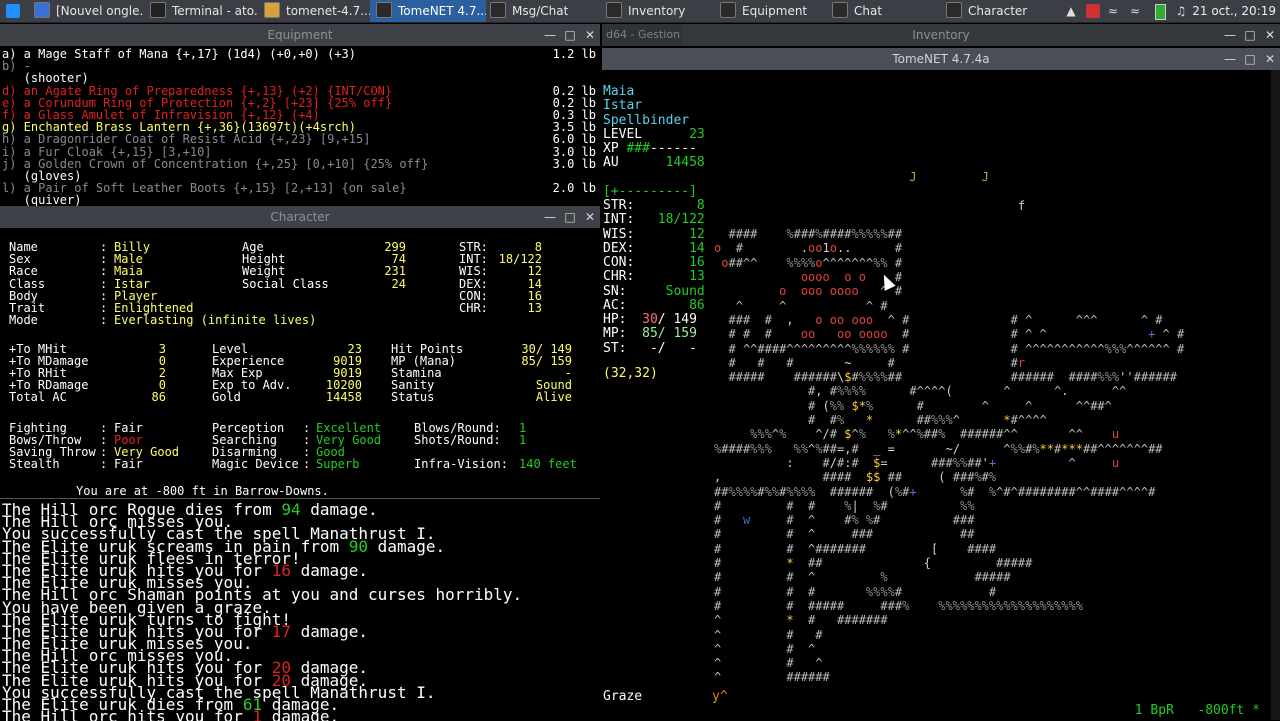 This screenshot has height=721, width=1280. What do you see at coordinates (300, 217) in the screenshot?
I see `character-titlebar: Character — □ ✕` at bounding box center [300, 217].